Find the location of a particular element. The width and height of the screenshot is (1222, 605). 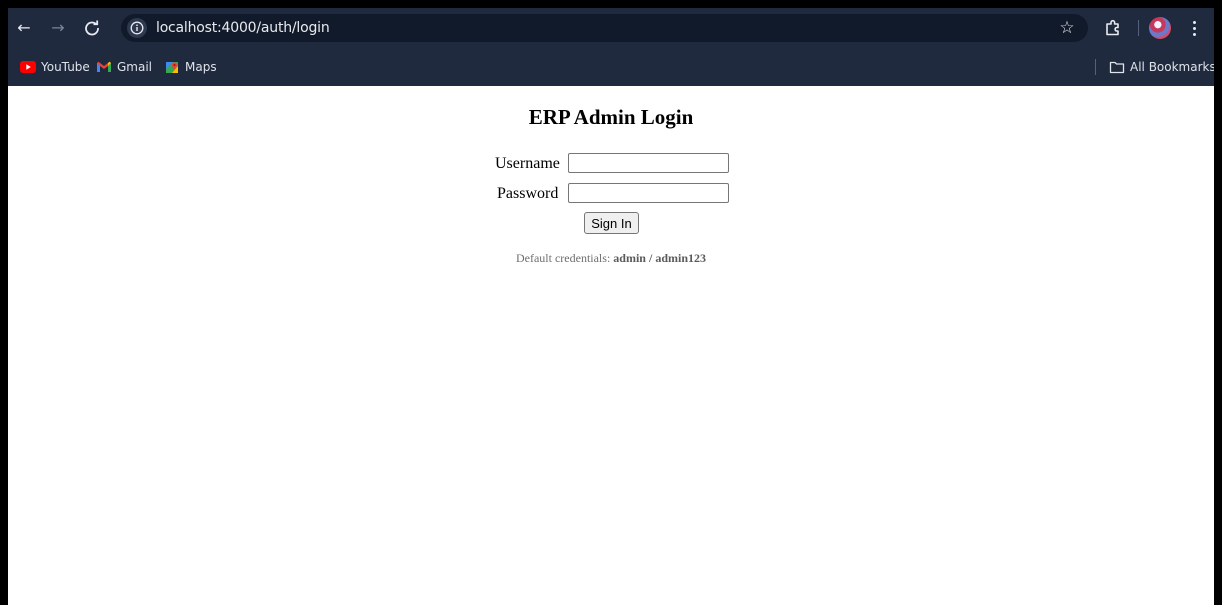

password-label: Password is located at coordinates (528, 193).